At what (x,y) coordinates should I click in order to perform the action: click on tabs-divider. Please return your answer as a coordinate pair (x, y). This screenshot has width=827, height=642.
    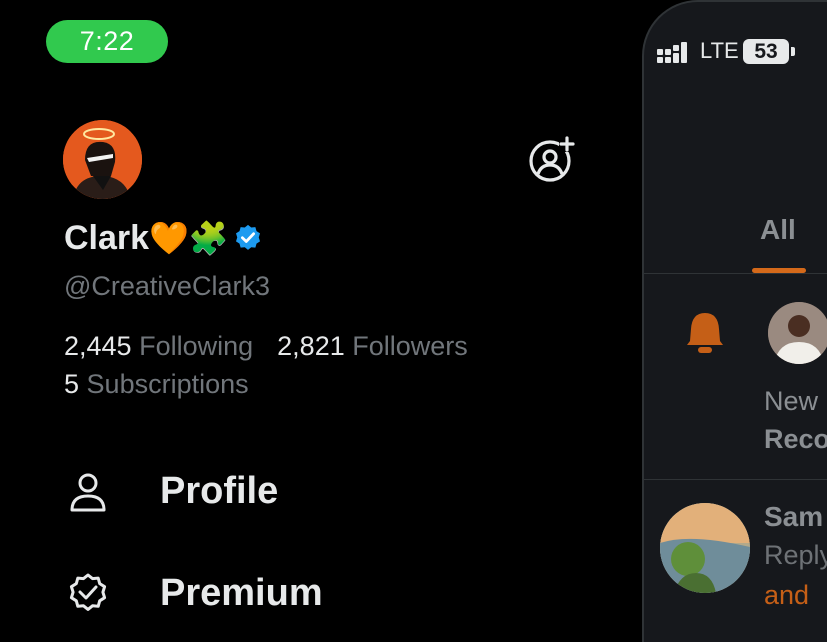
    Looking at the image, I should click on (735, 273).